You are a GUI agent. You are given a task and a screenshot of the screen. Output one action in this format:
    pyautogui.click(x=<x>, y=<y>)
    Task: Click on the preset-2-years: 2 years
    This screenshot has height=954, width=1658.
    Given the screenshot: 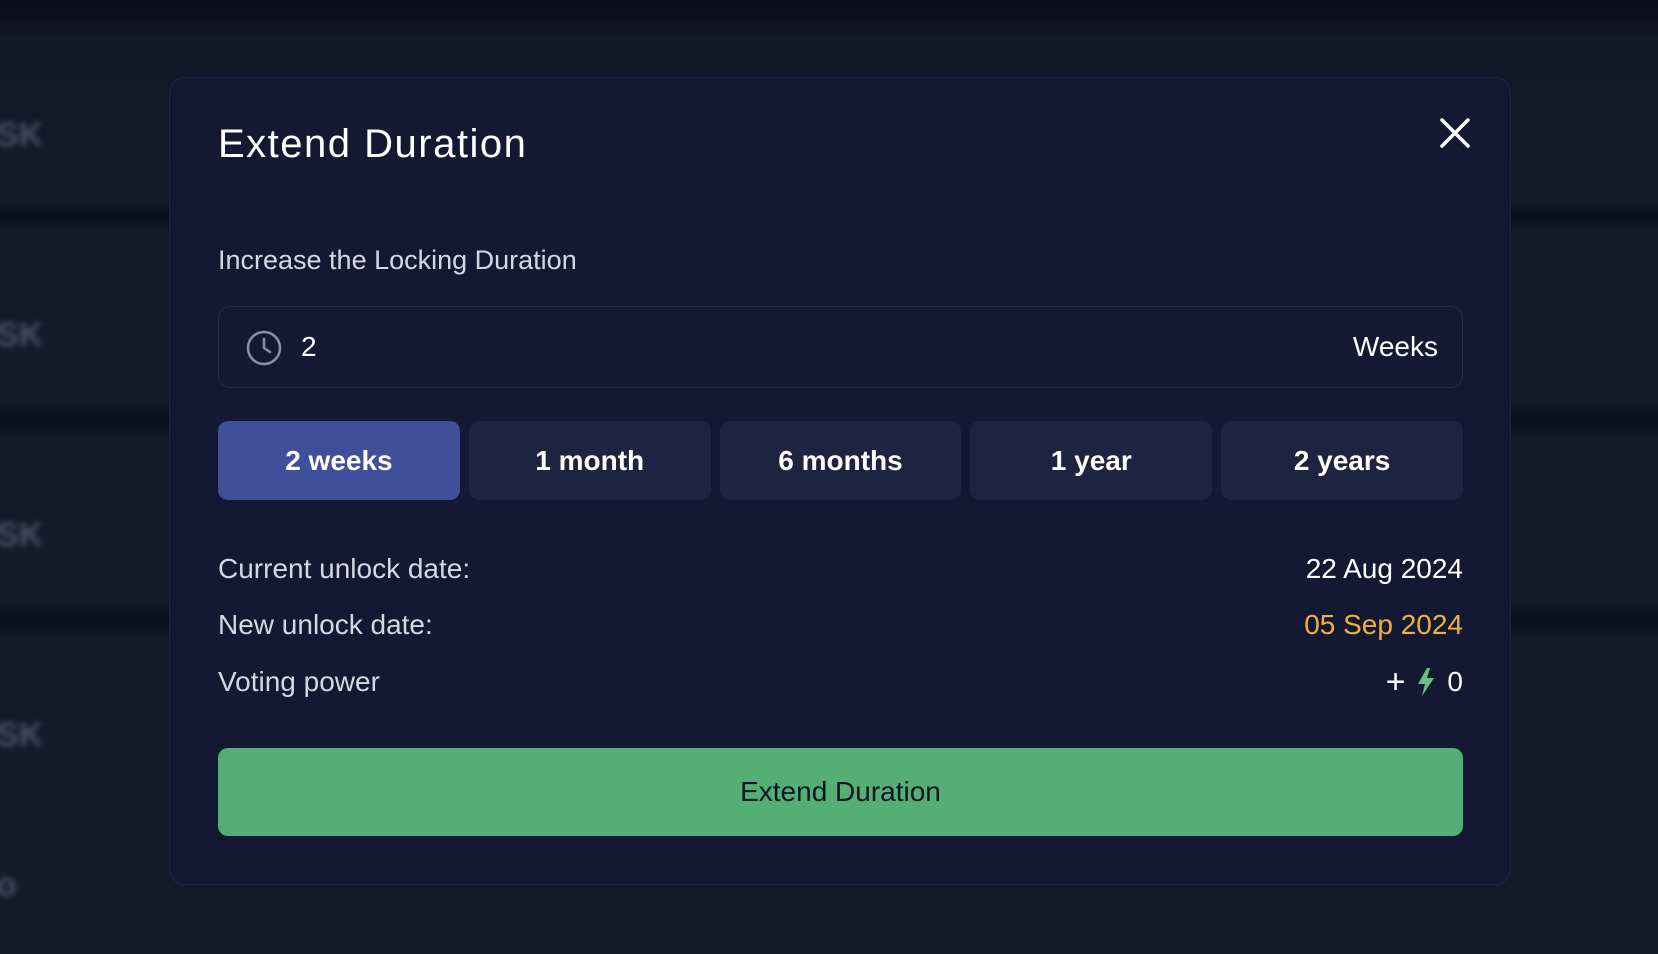 What is the action you would take?
    pyautogui.click(x=1342, y=460)
    